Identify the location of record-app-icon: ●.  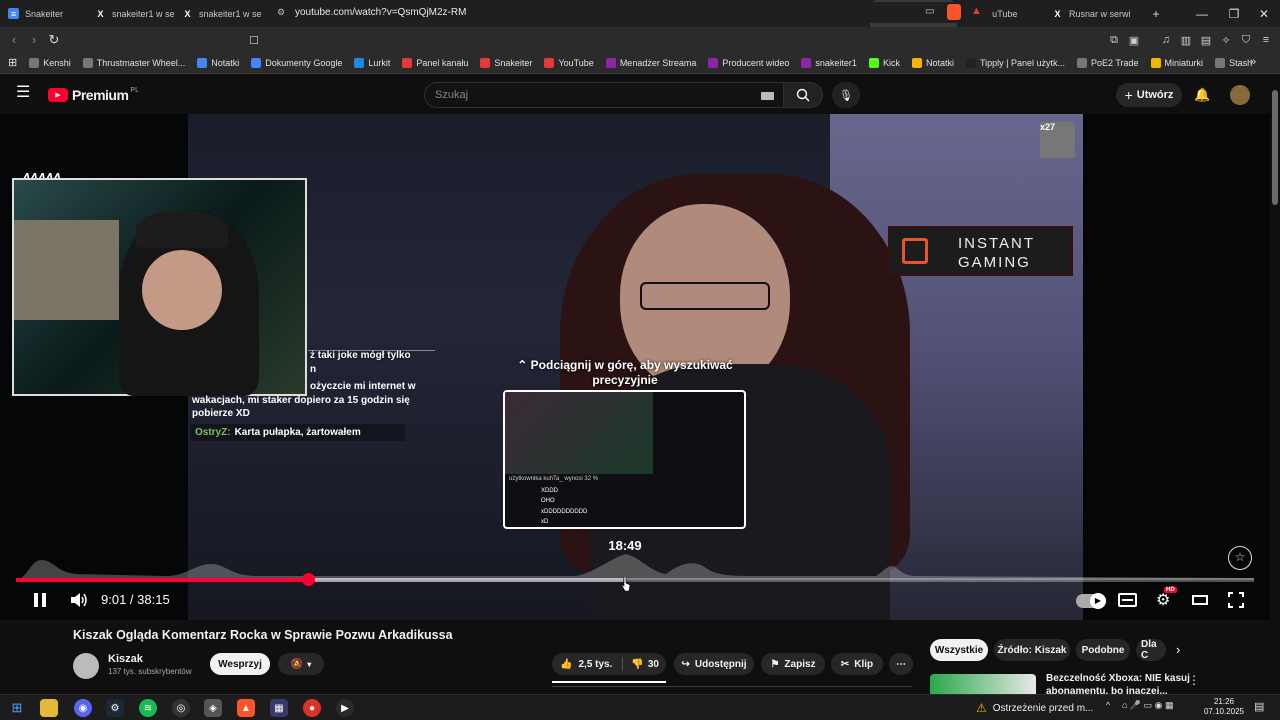
(312, 708).